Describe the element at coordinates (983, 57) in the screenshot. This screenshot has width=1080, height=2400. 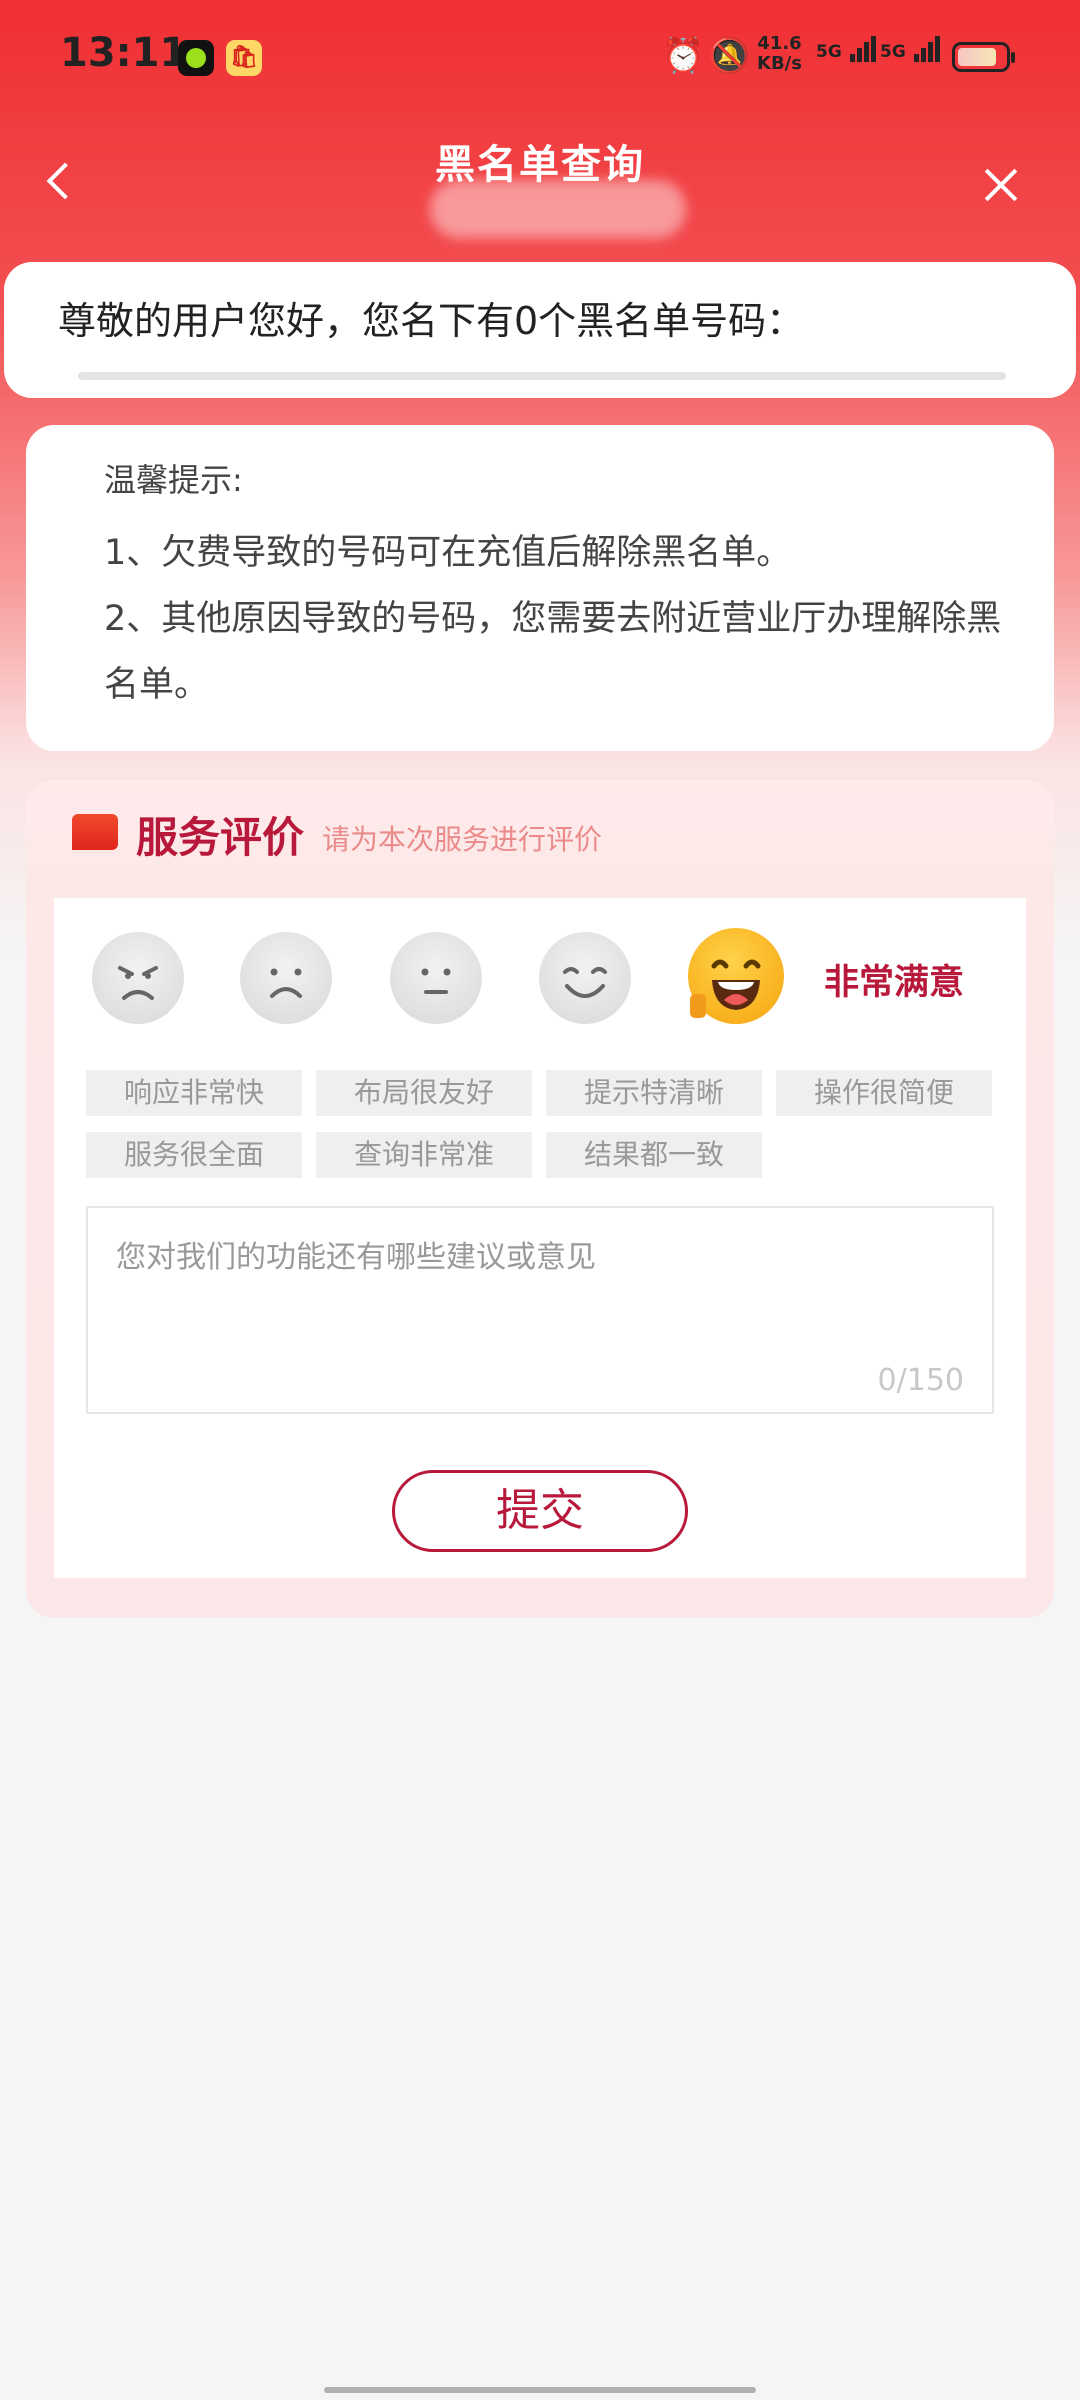
I see `battery-icon` at that location.